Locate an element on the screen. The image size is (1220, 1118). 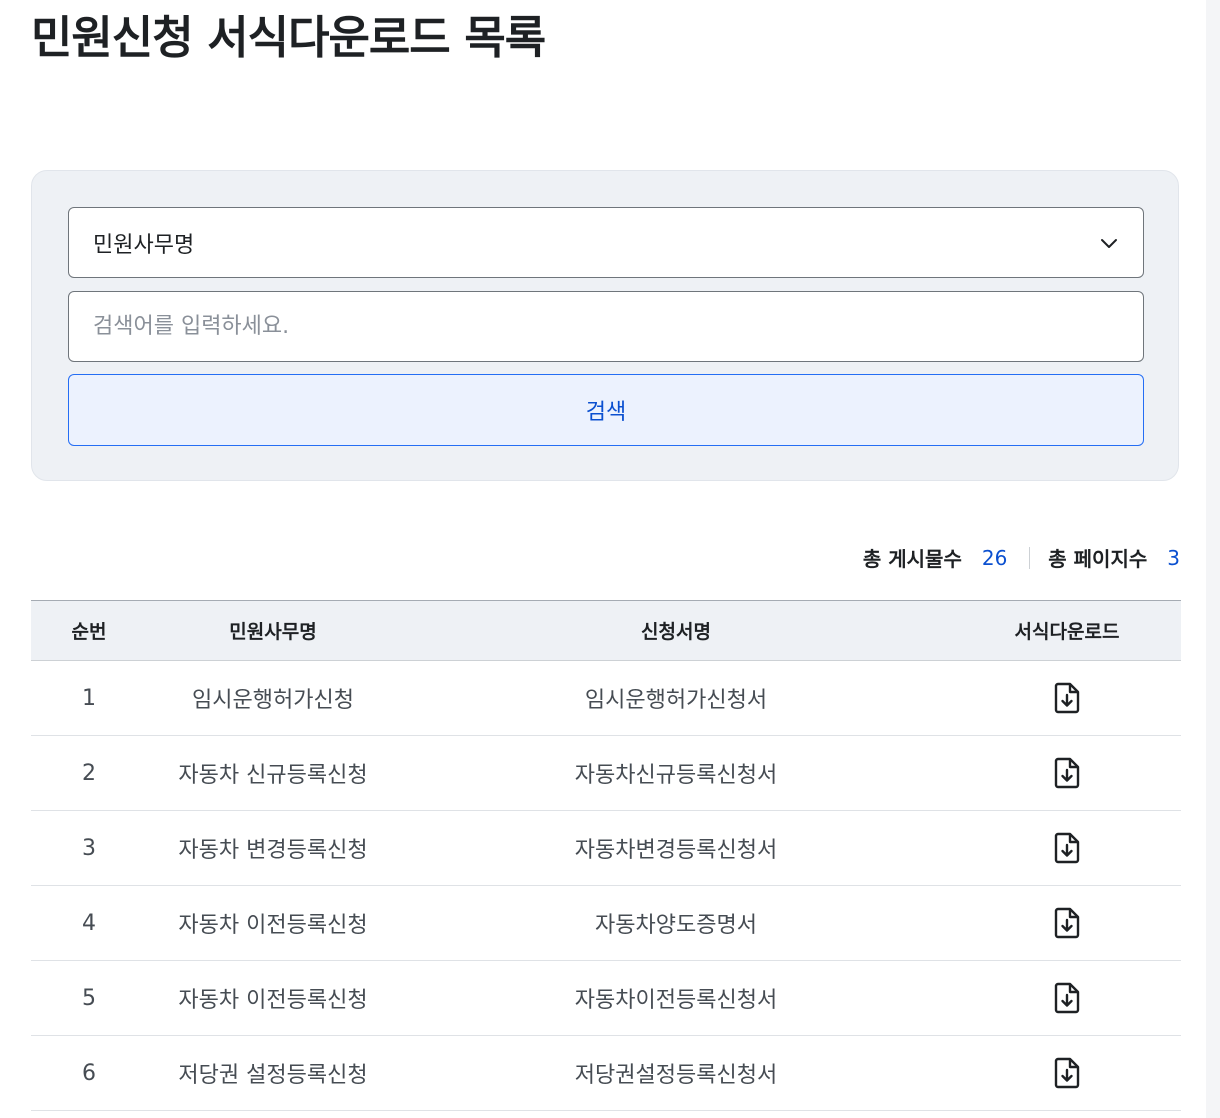
row-form-name: 자동차이전등록신청서 is located at coordinates (676, 998).